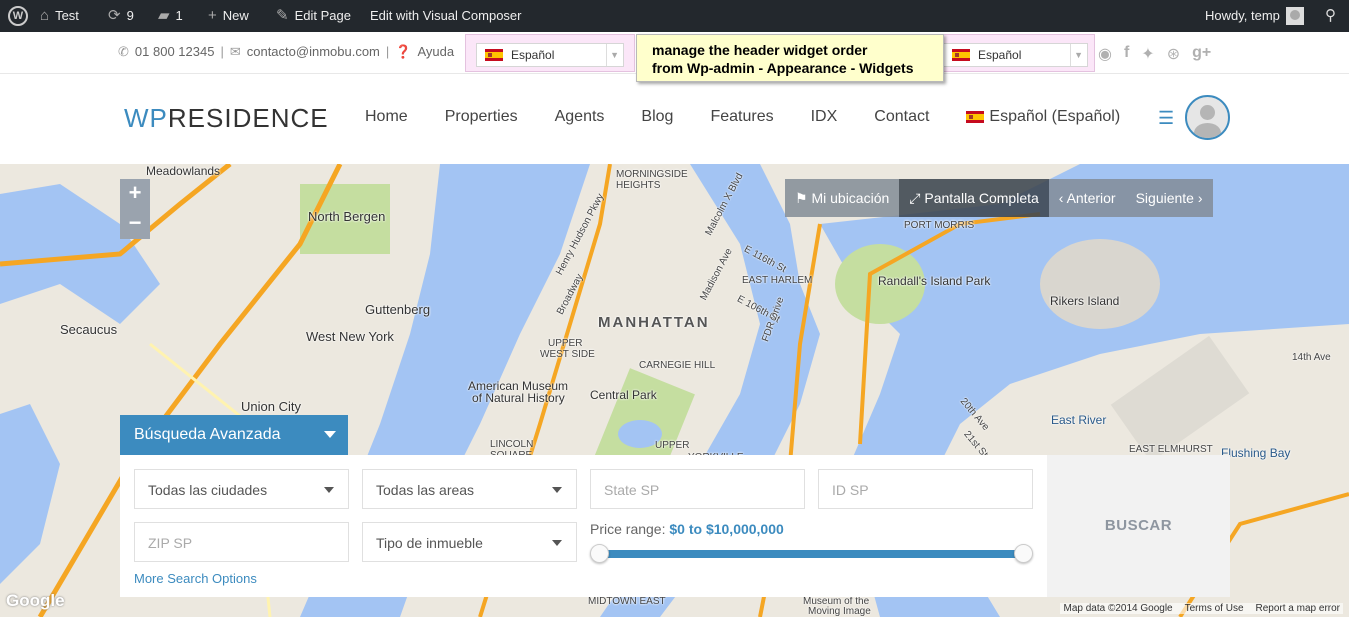 The height and width of the screenshot is (643, 1349). What do you see at coordinates (179, 15) in the screenshot?
I see `comments-count: 1` at bounding box center [179, 15].